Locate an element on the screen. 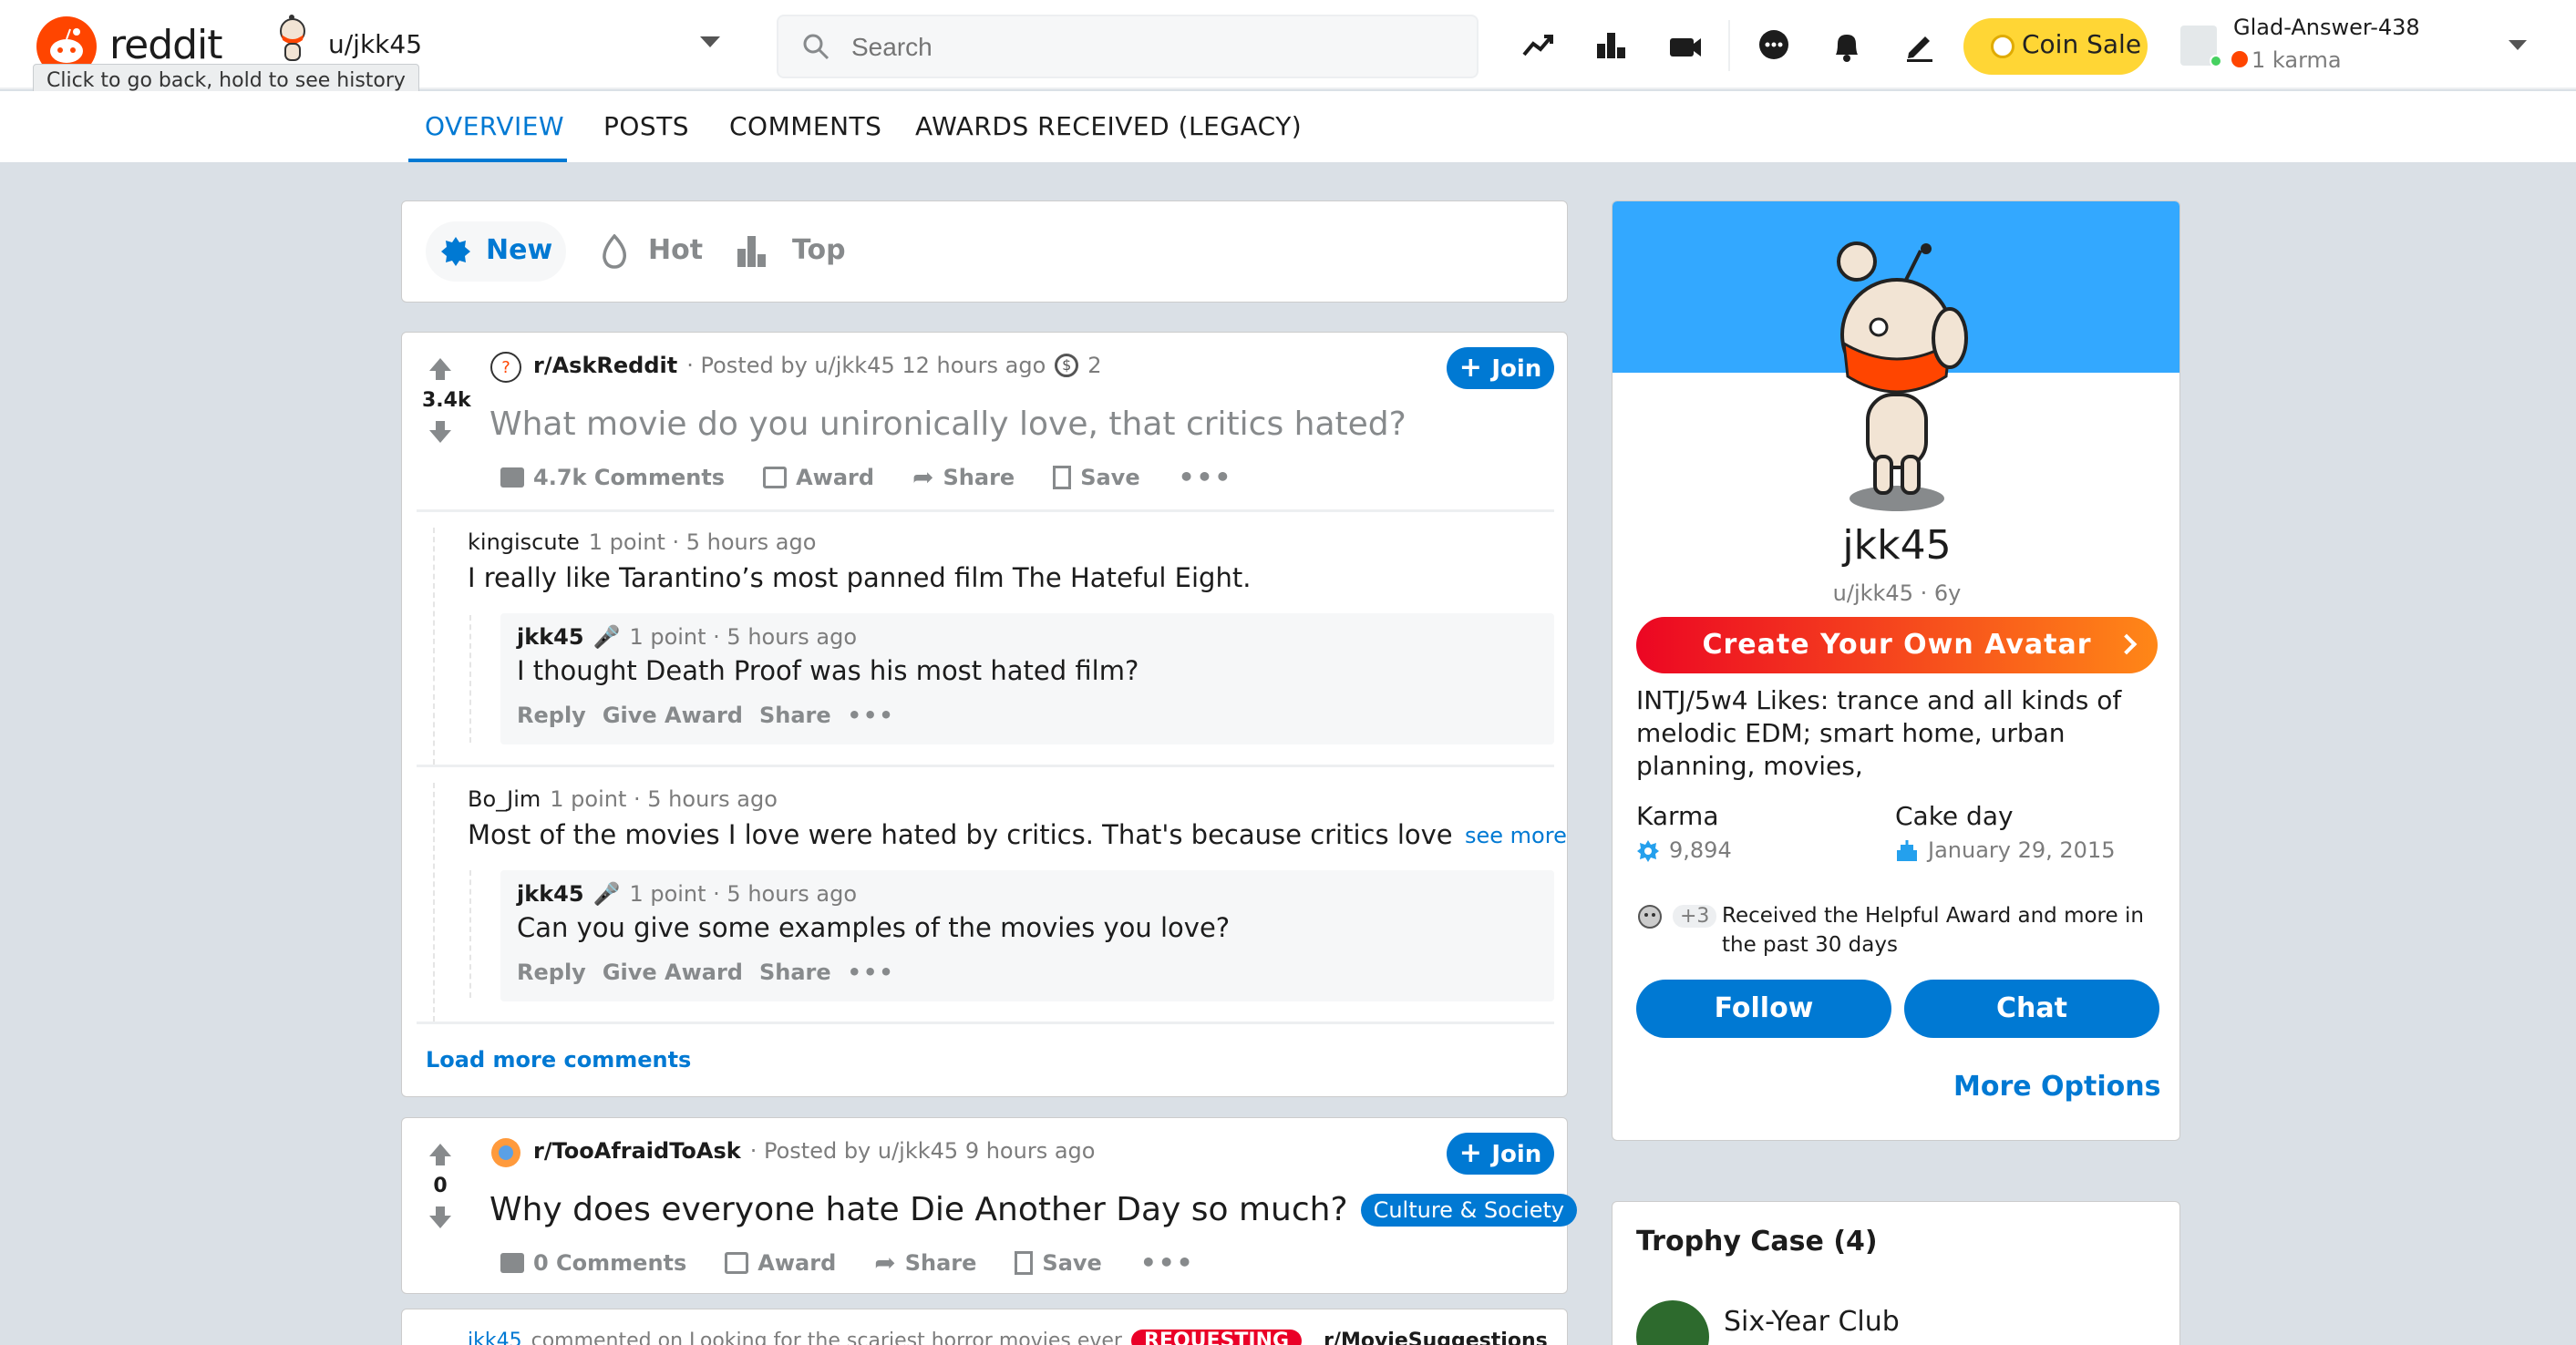 The image size is (2576, 1345). comment-meta: 1 point · 5 hours ago is located at coordinates (702, 542).